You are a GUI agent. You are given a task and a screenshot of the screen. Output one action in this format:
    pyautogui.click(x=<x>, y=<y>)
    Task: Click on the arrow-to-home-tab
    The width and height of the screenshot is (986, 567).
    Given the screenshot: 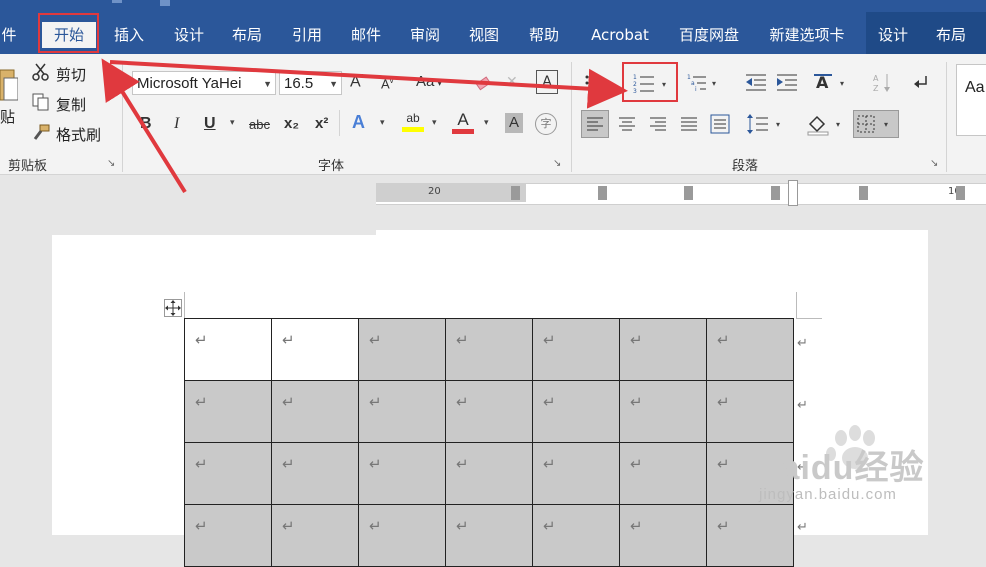 What is the action you would take?
    pyautogui.click(x=144, y=126)
    